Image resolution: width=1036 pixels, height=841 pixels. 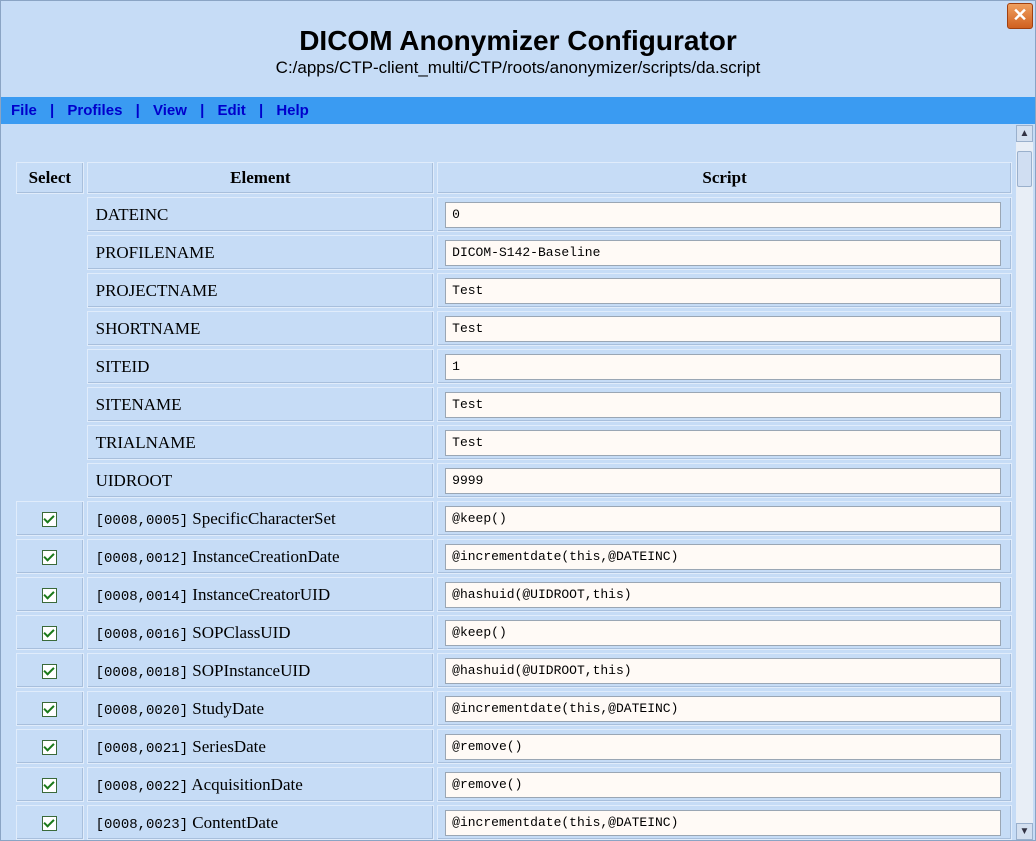 What do you see at coordinates (260, 556) in the screenshot?
I see `element-cell: [0008,0012] InstanceCreationDate` at bounding box center [260, 556].